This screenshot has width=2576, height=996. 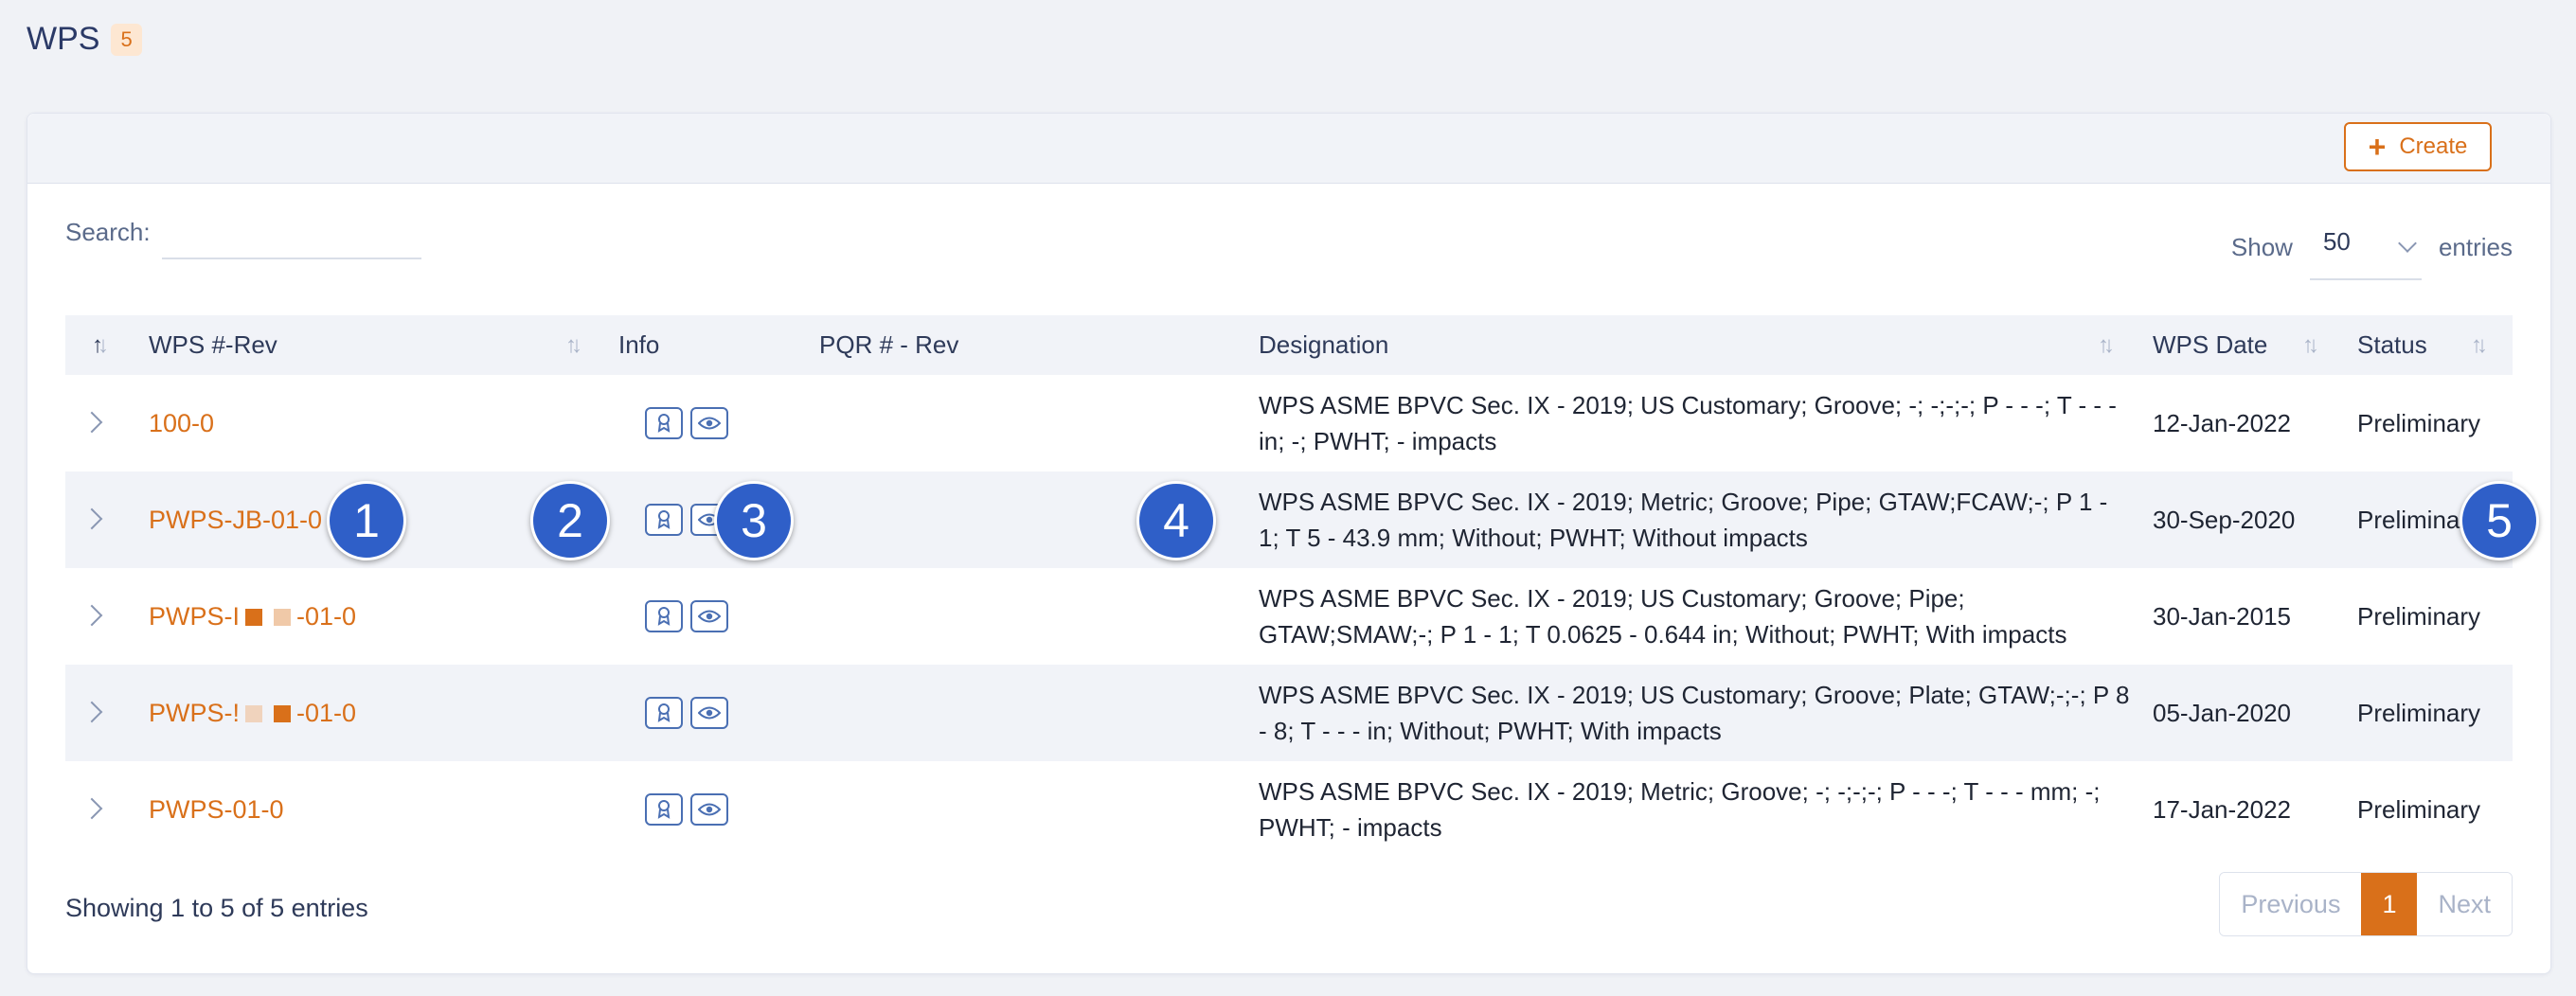 I want to click on annotation-marker: 4, so click(x=1176, y=520).